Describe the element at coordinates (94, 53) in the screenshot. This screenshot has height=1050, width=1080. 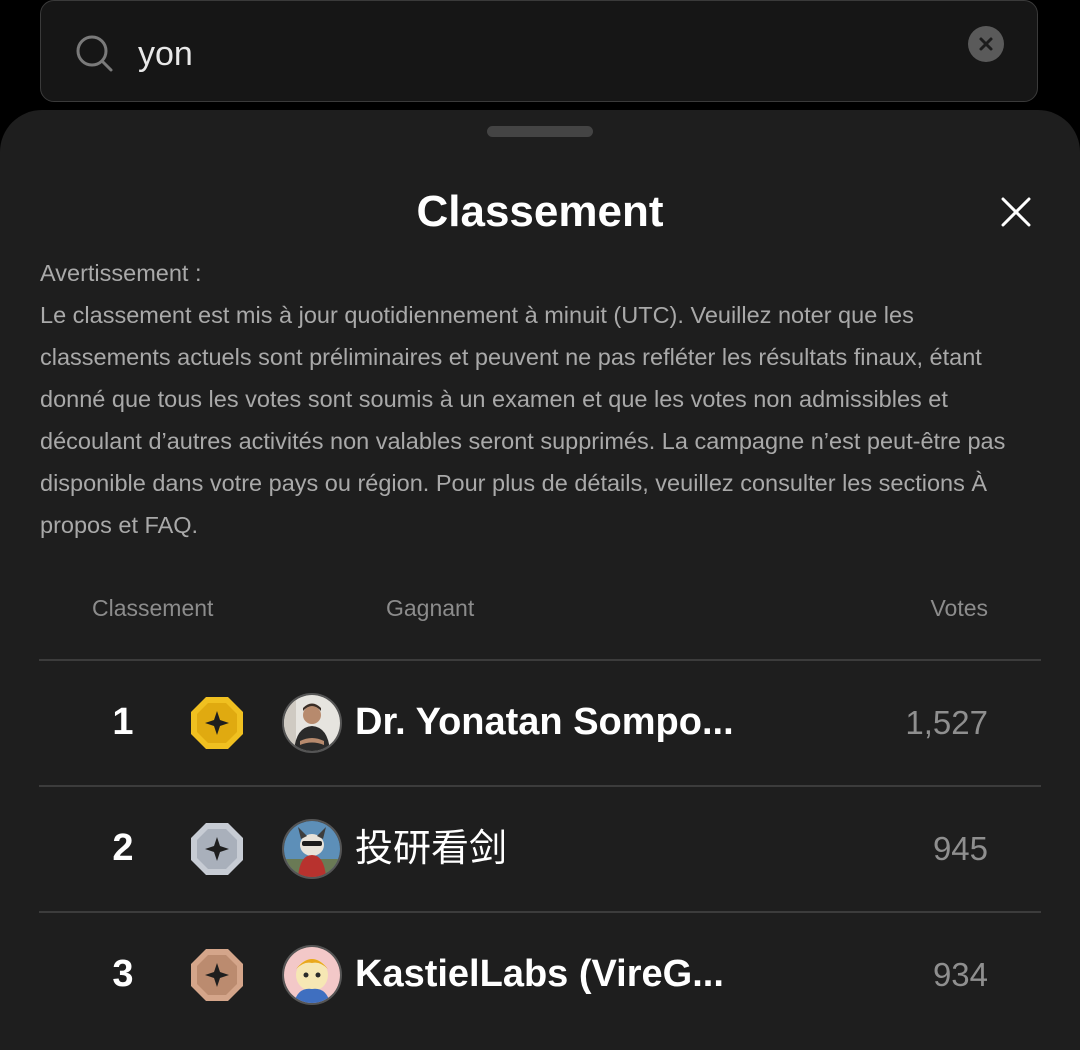
I see `search-icon` at that location.